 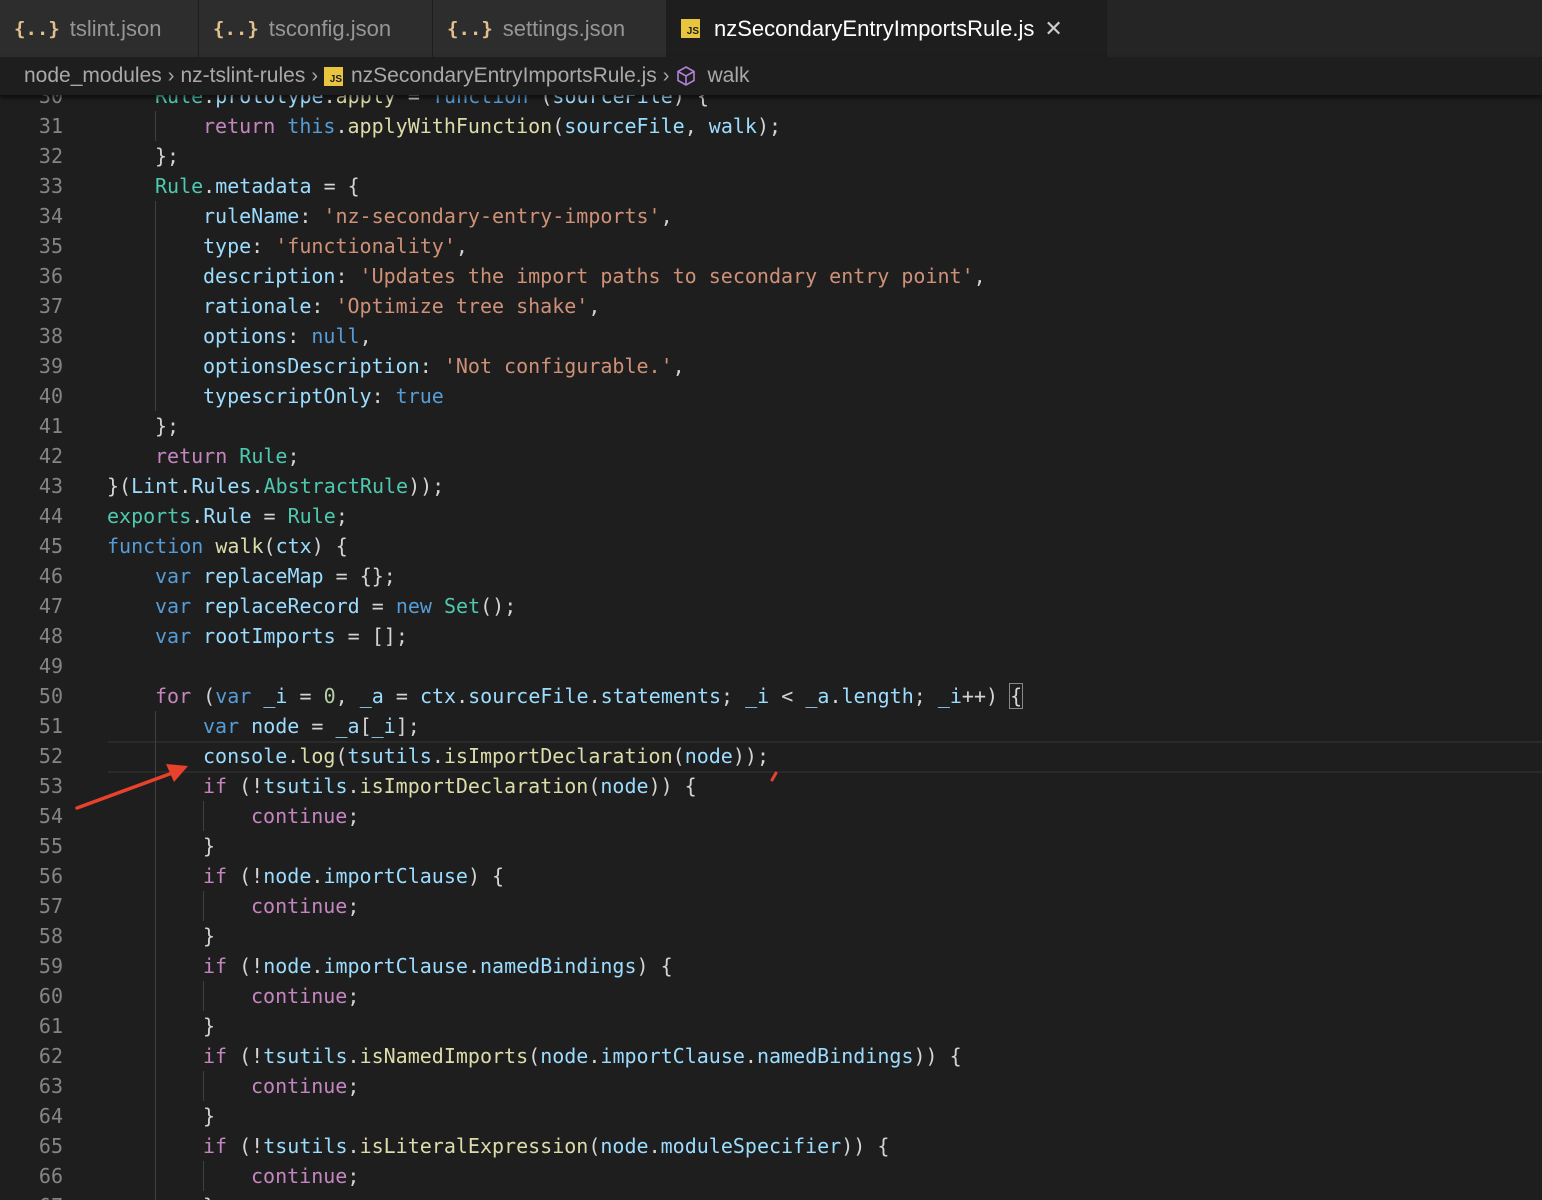 I want to click on annotation-red-arrow, so click(x=426, y=787).